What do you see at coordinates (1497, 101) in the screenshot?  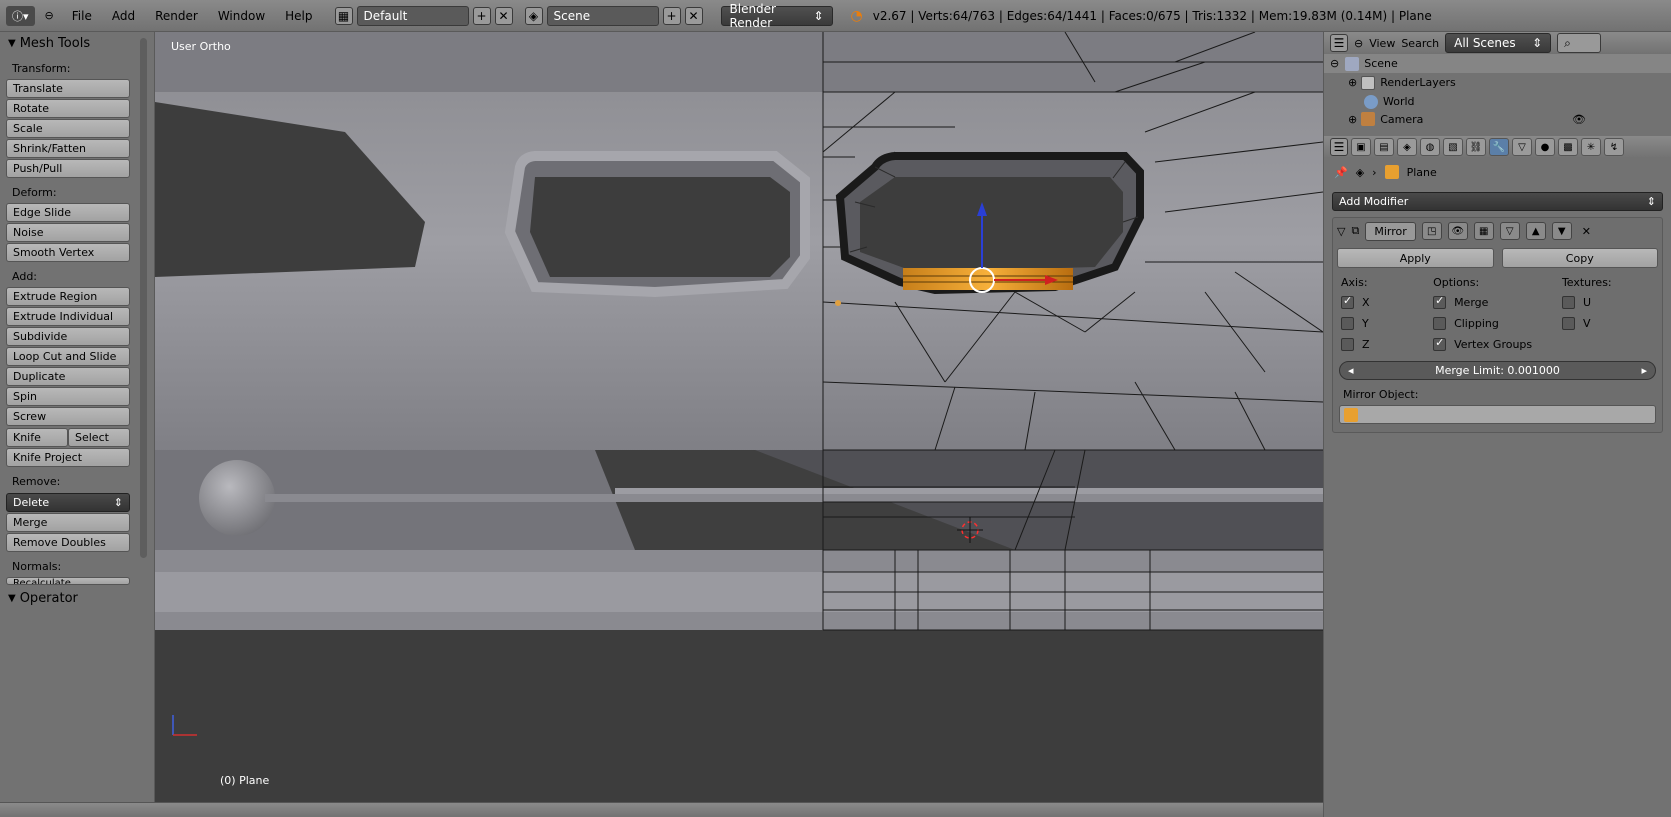 I see `outliner-item-world: World` at bounding box center [1497, 101].